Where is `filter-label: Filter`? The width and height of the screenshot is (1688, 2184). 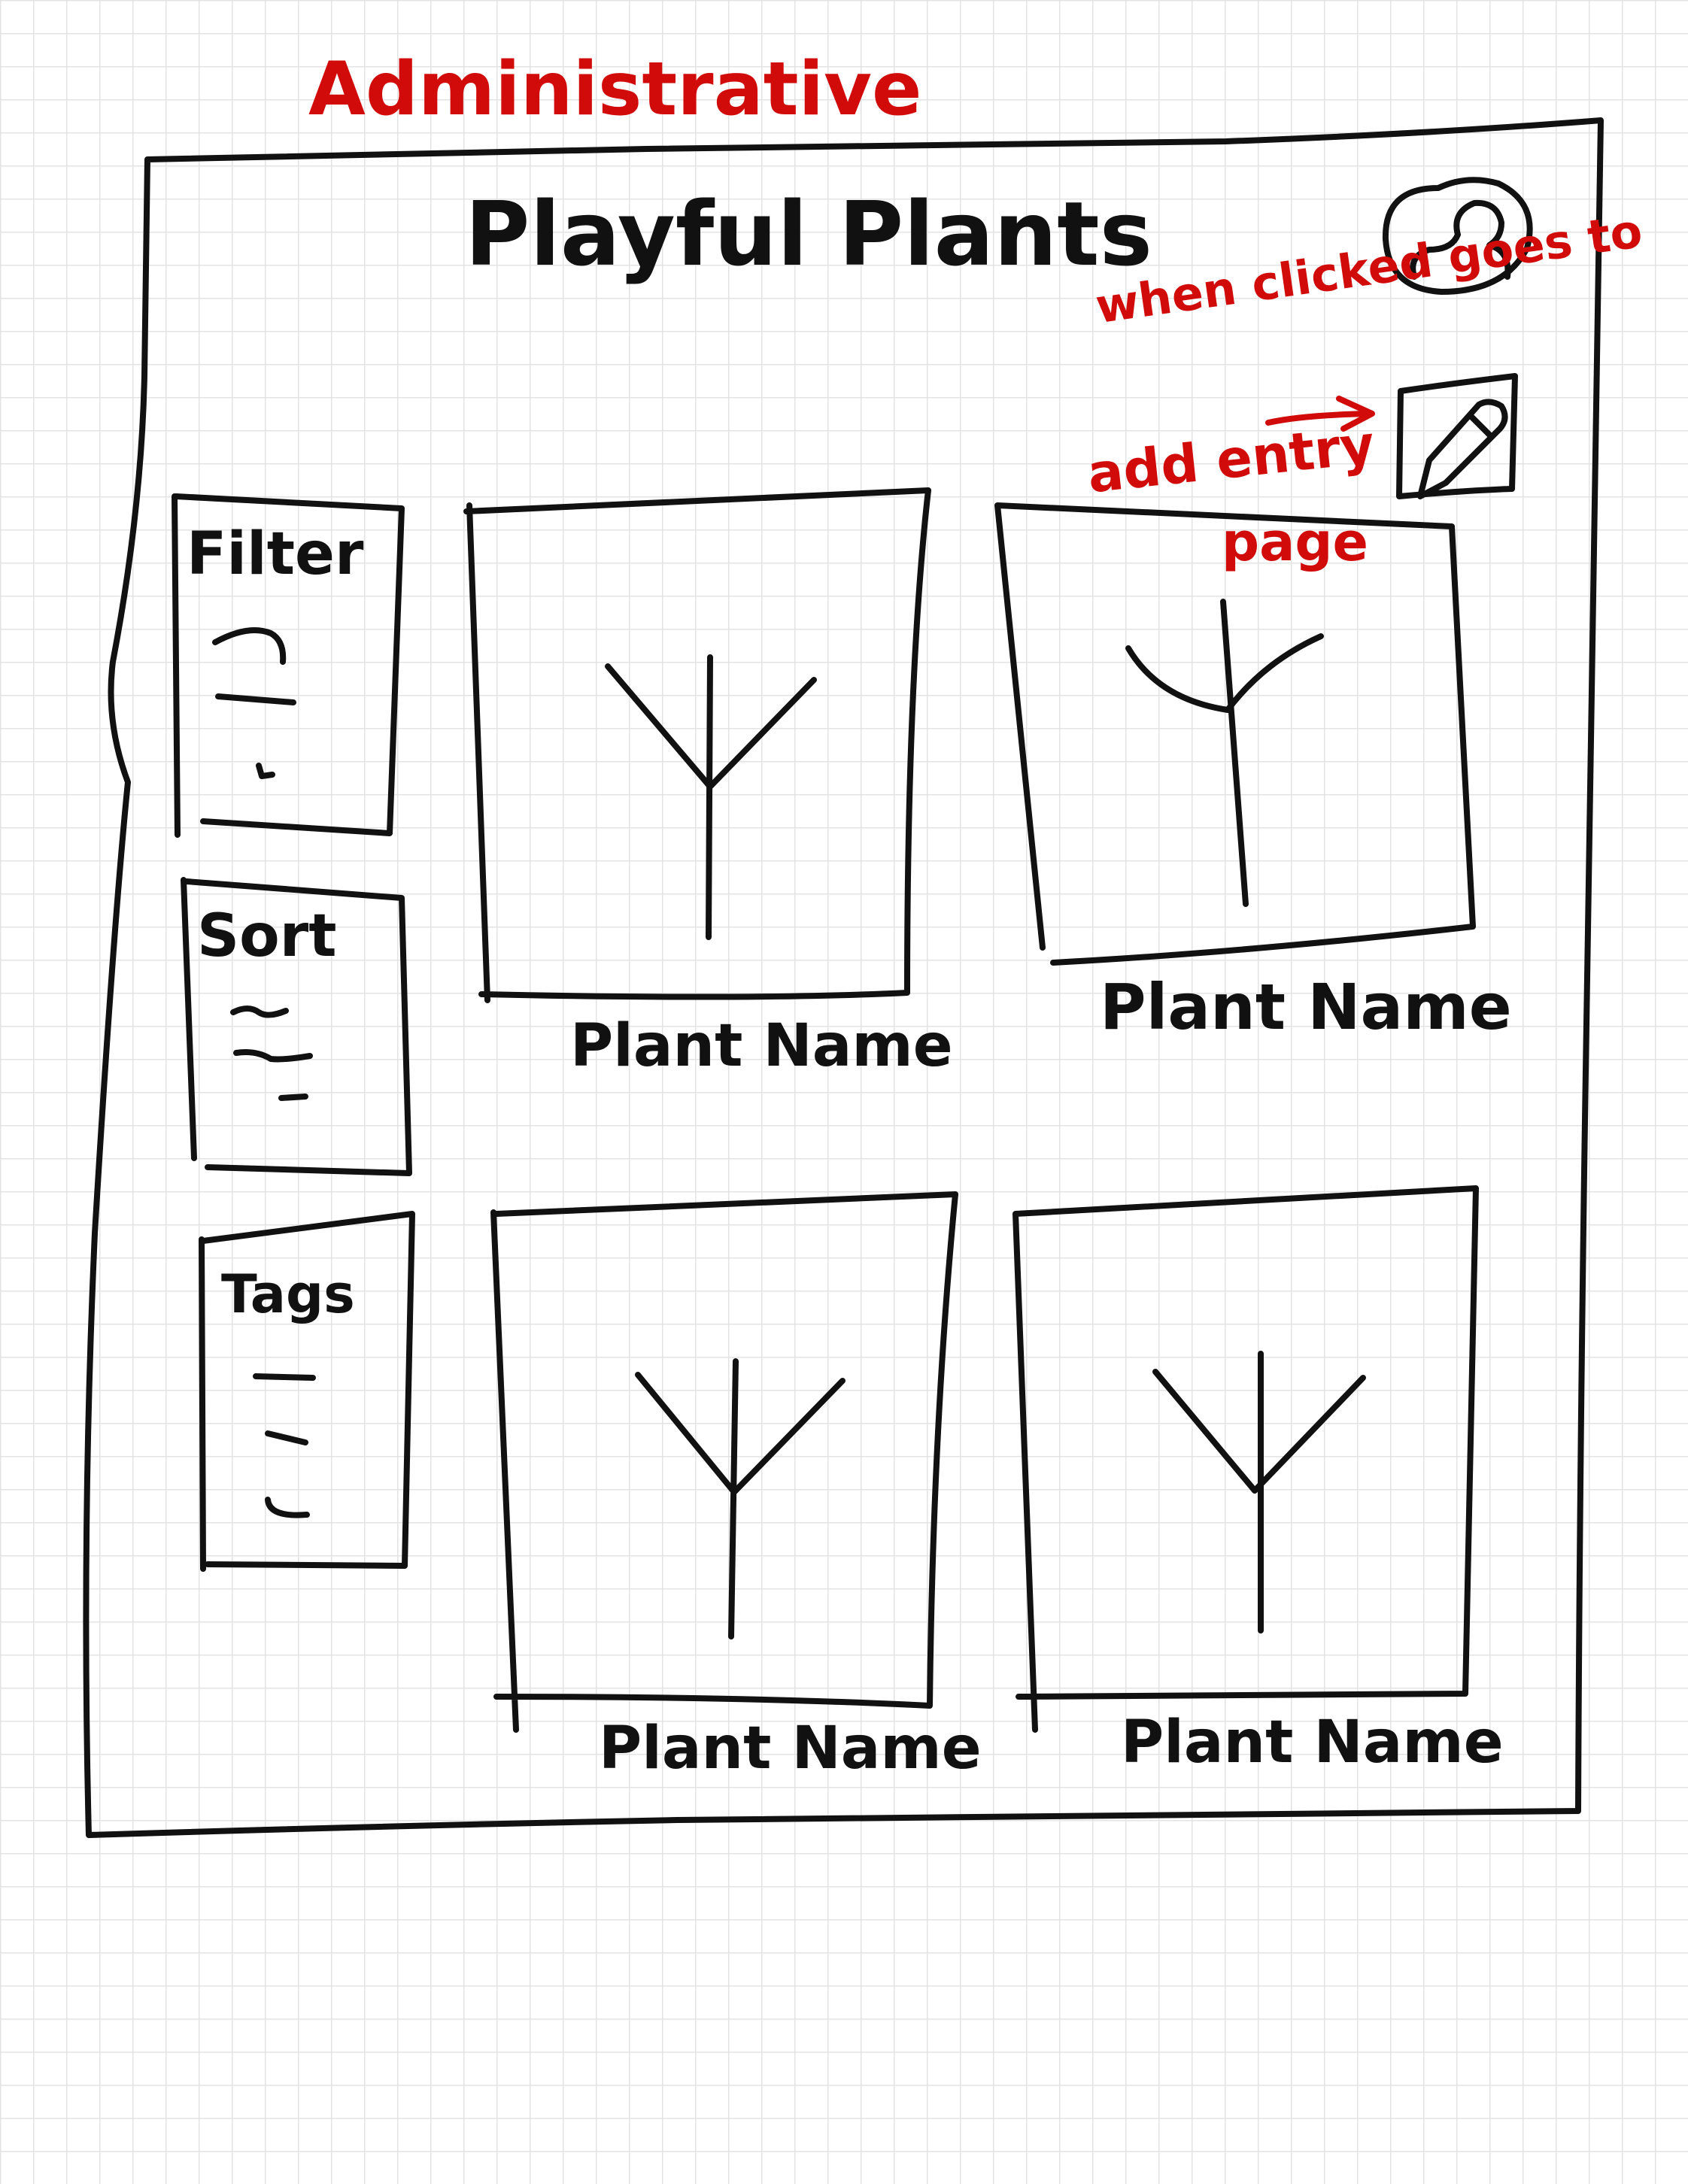
filter-label: Filter is located at coordinates (275, 554).